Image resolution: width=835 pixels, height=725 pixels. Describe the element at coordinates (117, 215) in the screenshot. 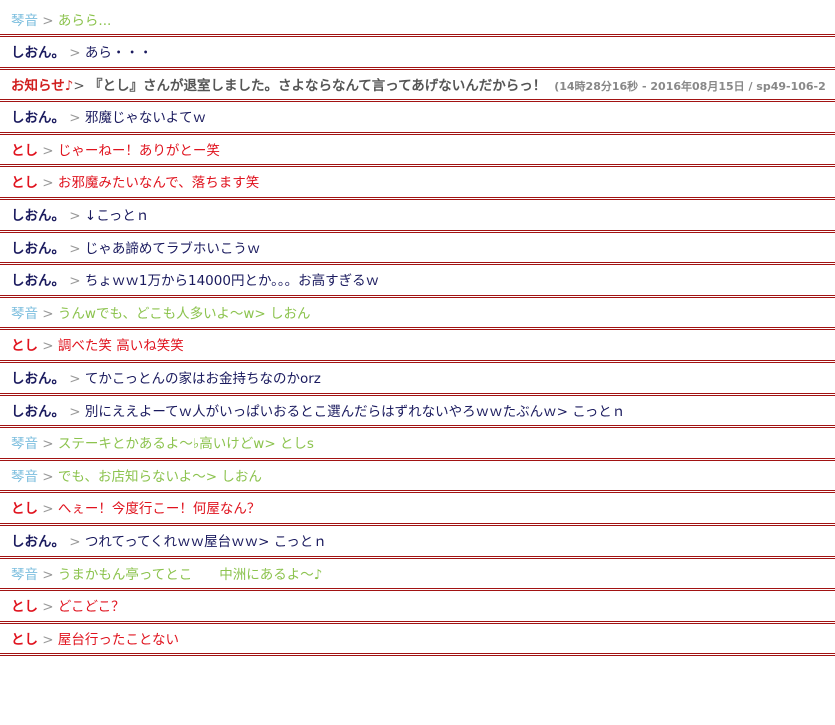

I see `message-text: ↓こっとｎ` at that location.